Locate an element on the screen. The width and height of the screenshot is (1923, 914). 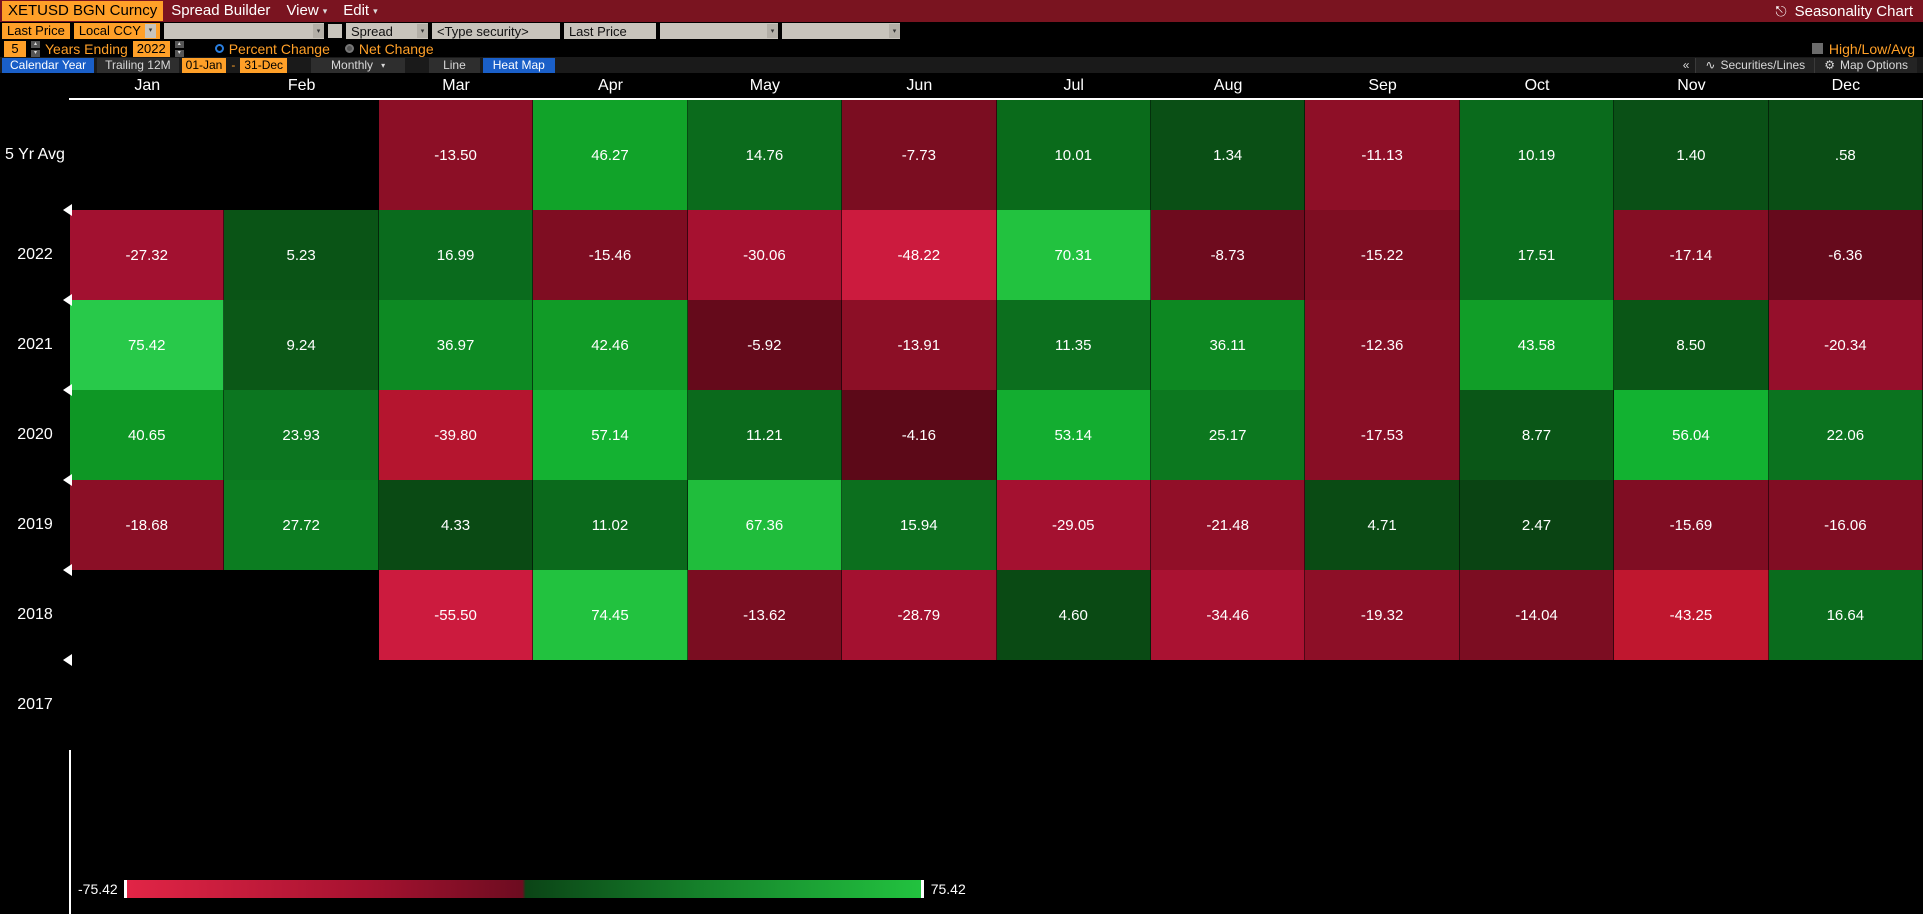
heatmap-cell: 23.93 is located at coordinates (301, 435).